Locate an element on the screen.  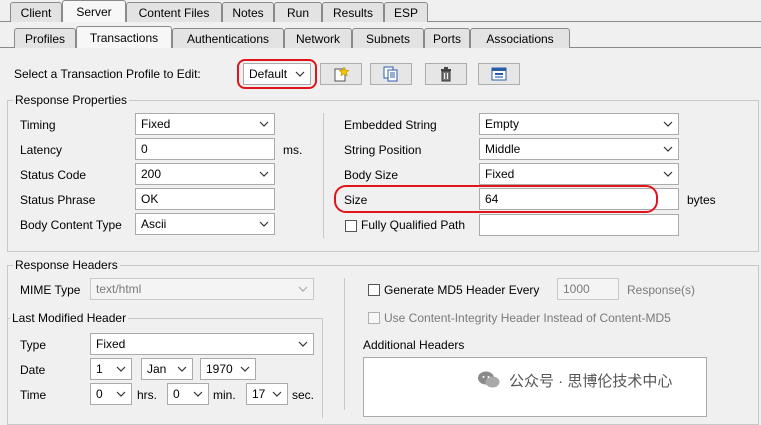
tab-notes: Notes is located at coordinates (248, 12).